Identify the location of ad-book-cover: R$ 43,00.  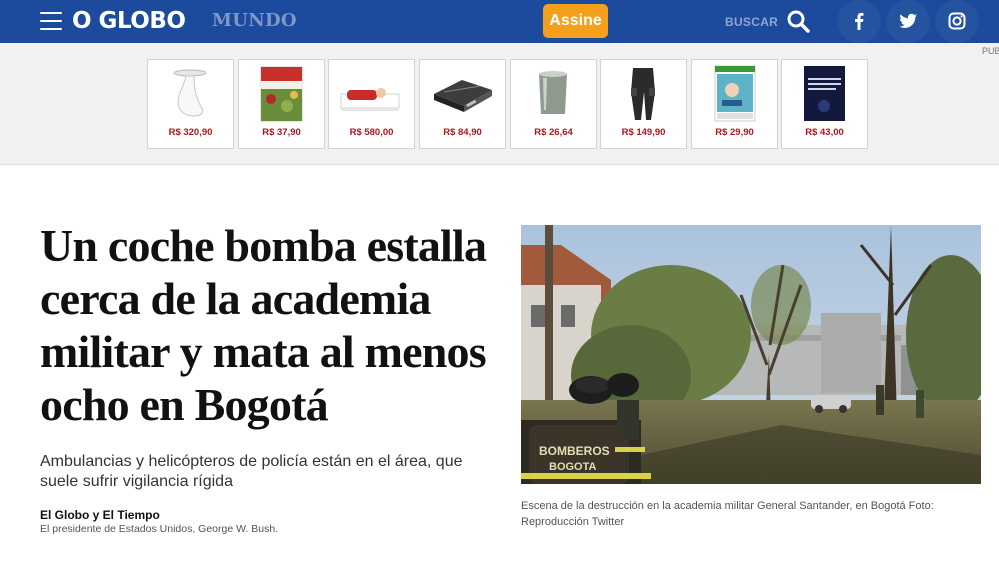
(824, 104).